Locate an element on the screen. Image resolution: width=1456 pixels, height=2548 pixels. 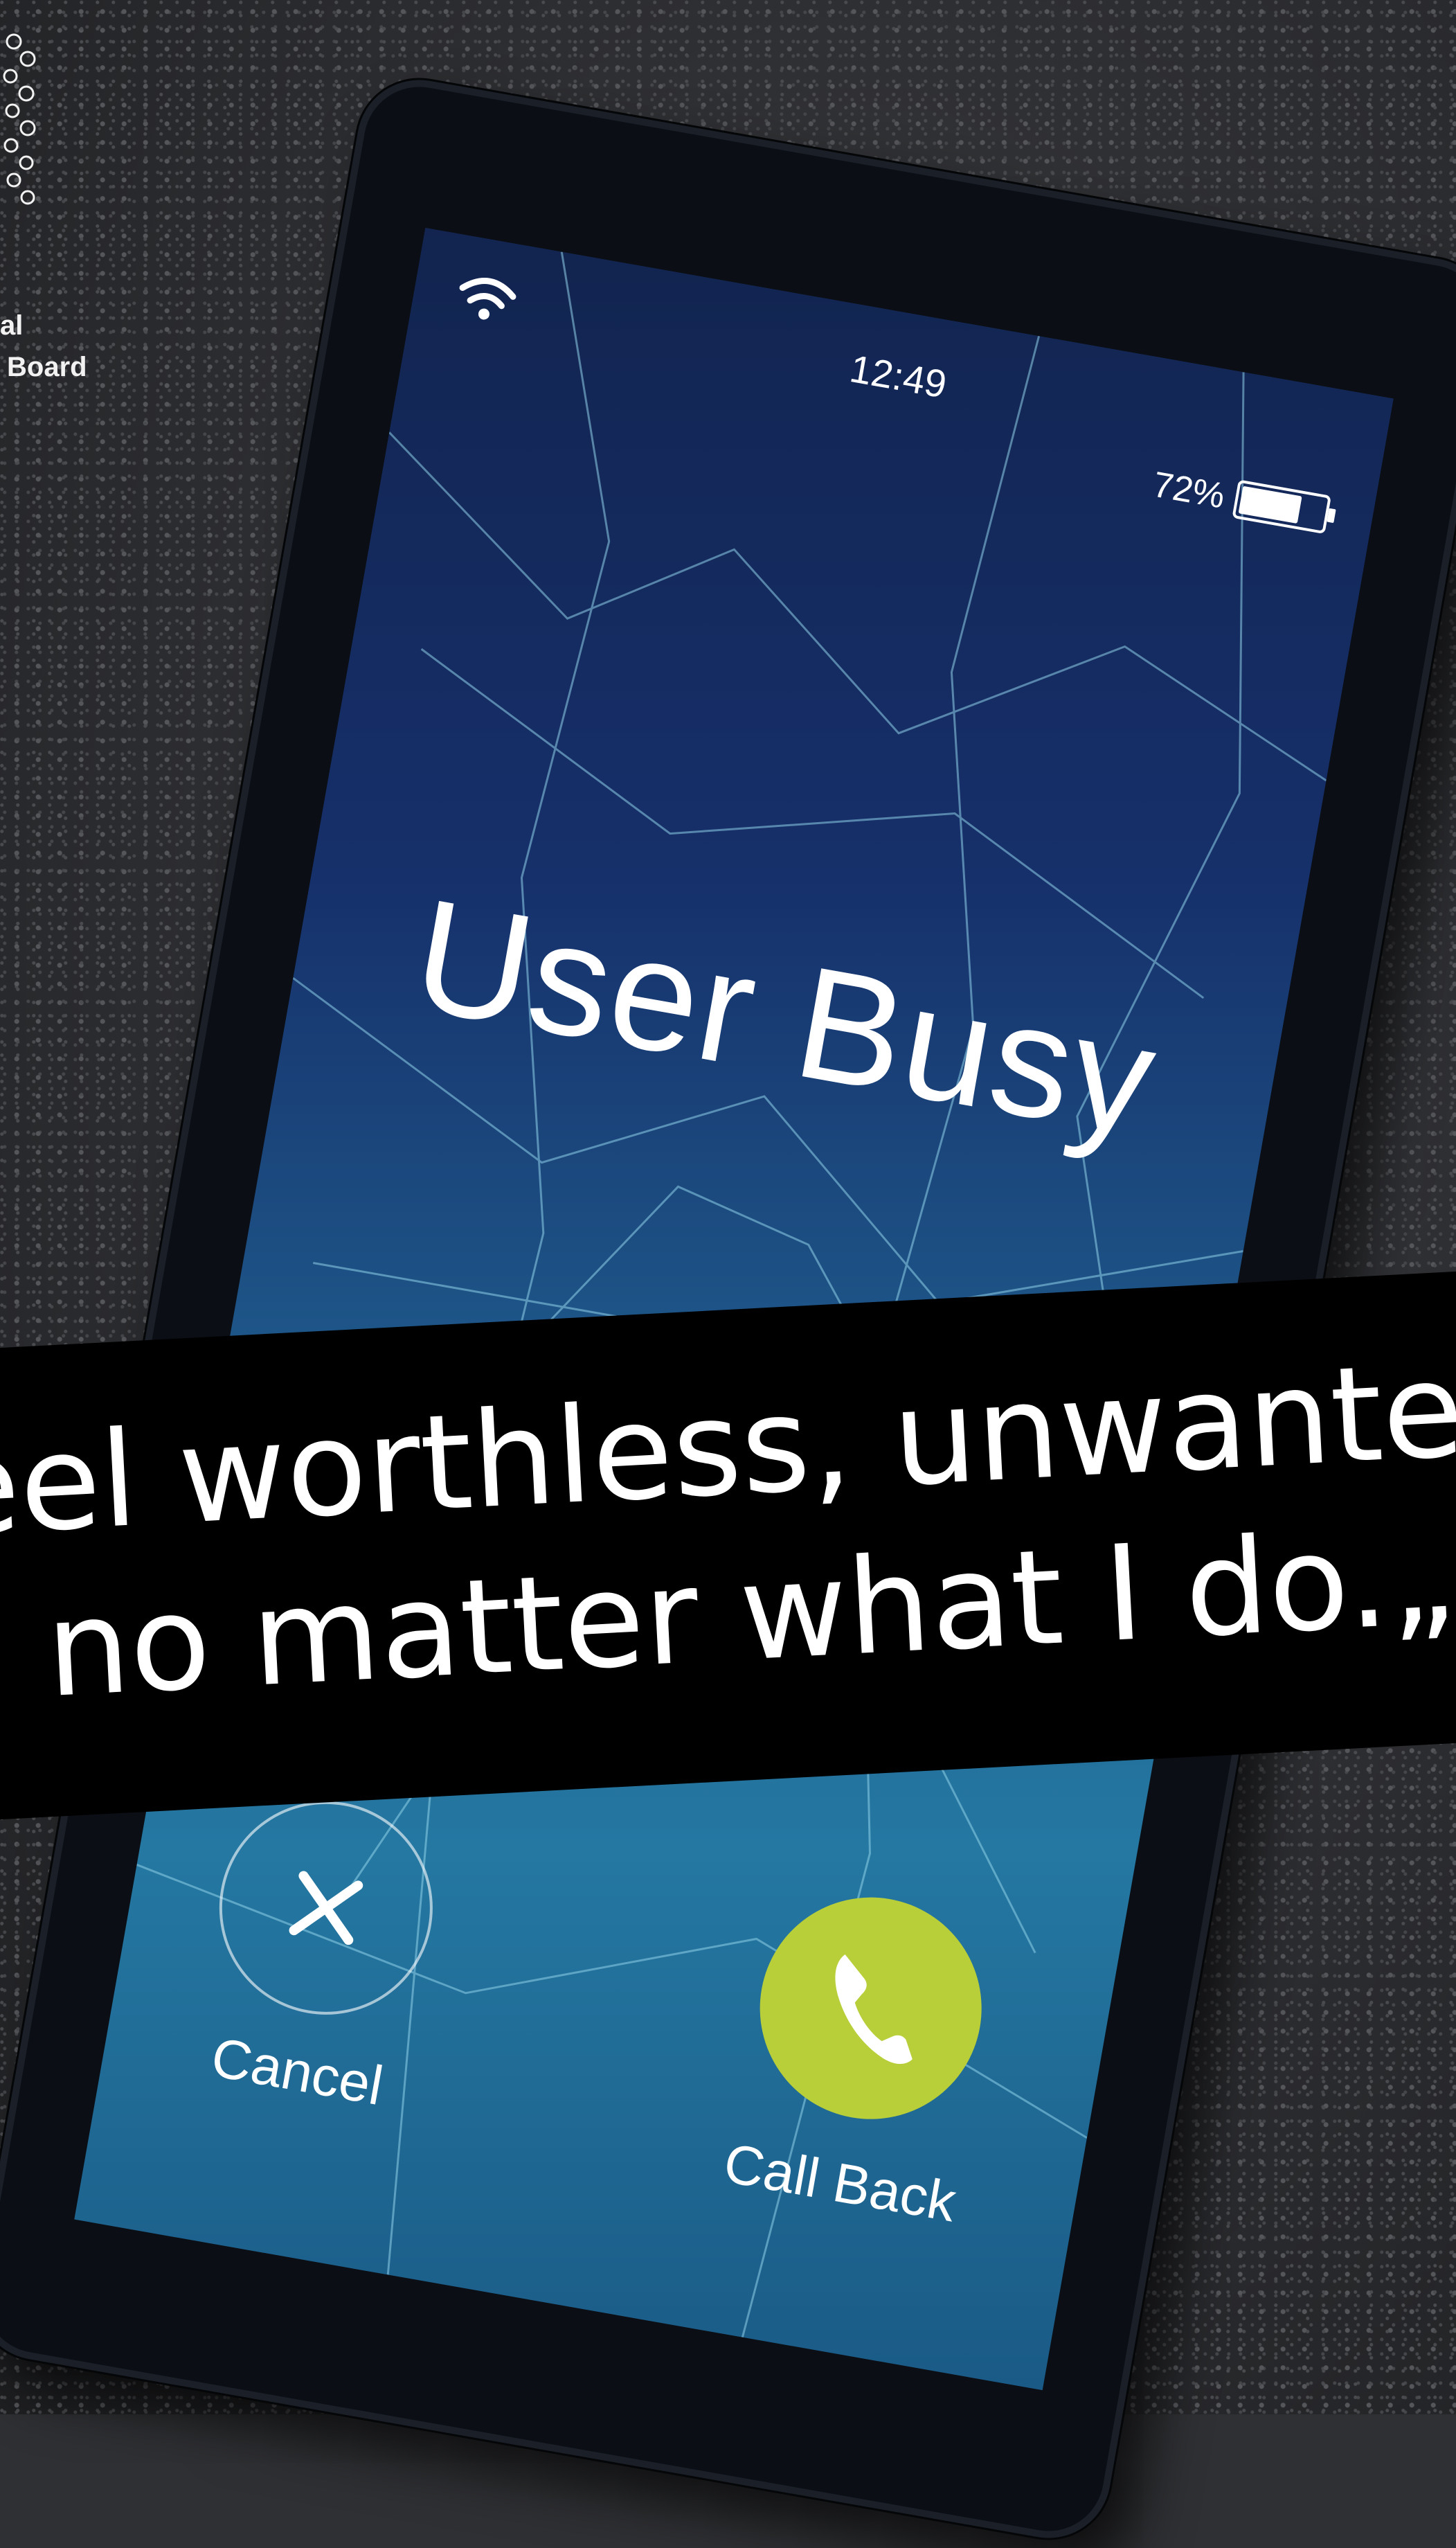
call-back-button is located at coordinates (871, 2009).